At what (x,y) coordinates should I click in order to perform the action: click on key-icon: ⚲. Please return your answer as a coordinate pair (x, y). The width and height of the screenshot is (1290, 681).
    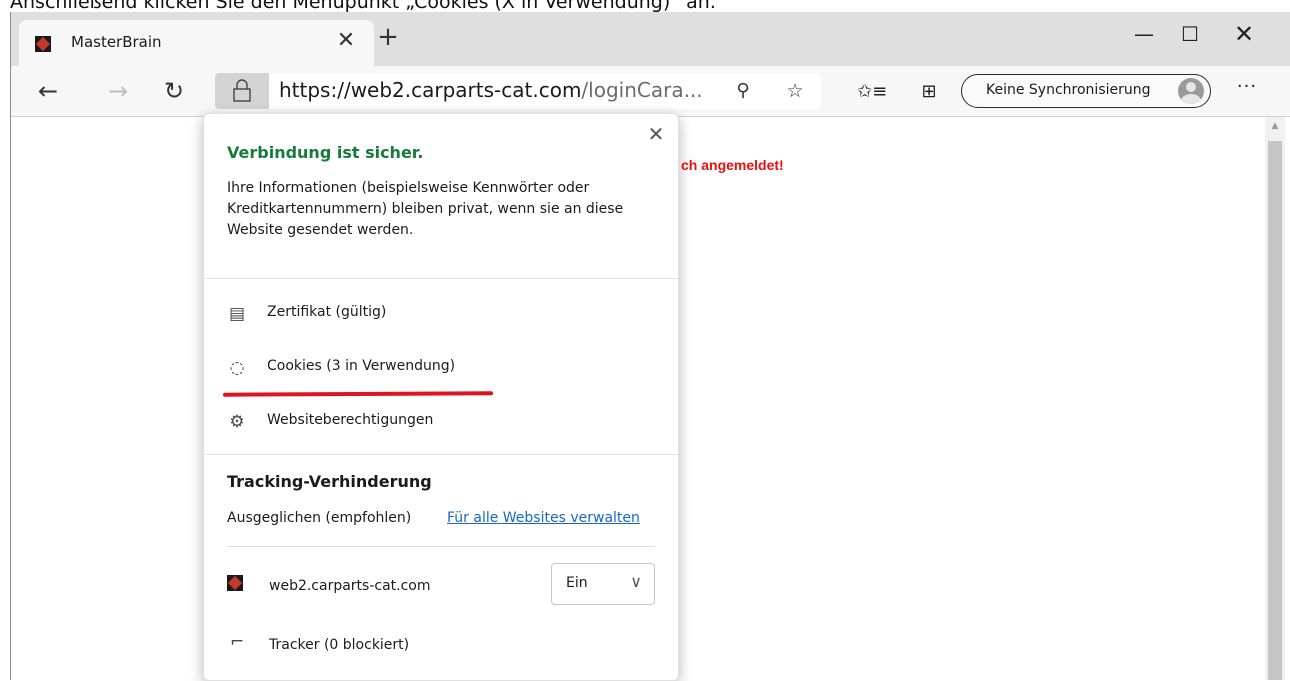
    Looking at the image, I should click on (743, 91).